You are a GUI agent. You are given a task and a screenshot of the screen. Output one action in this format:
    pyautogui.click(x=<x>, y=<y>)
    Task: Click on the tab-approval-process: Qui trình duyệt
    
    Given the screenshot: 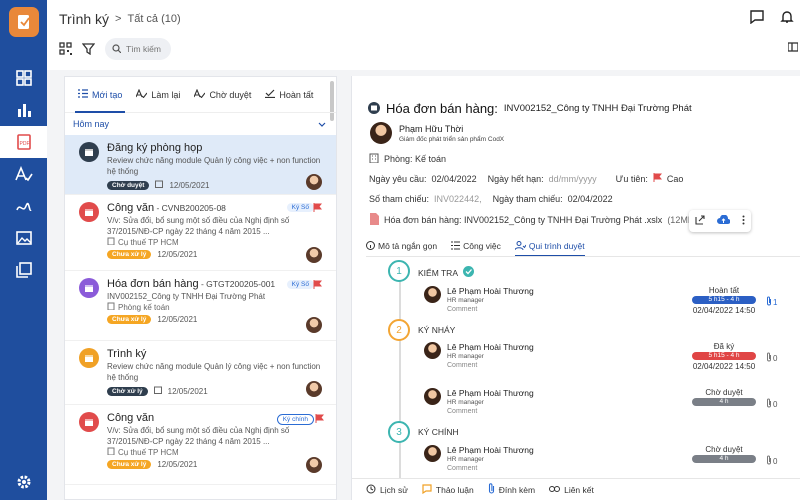 What is the action you would take?
    pyautogui.click(x=549, y=246)
    